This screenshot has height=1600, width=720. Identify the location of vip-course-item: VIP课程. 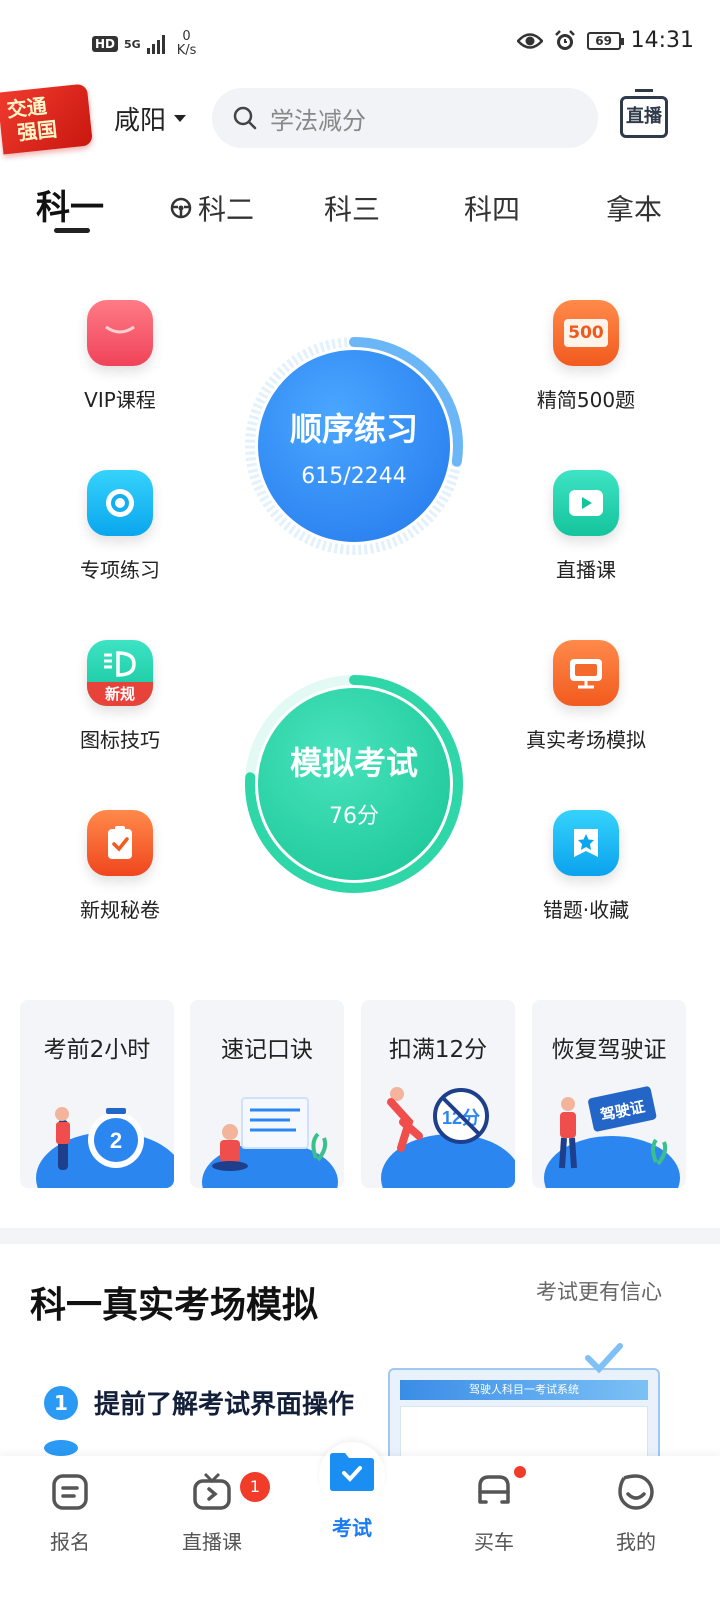
(120, 356).